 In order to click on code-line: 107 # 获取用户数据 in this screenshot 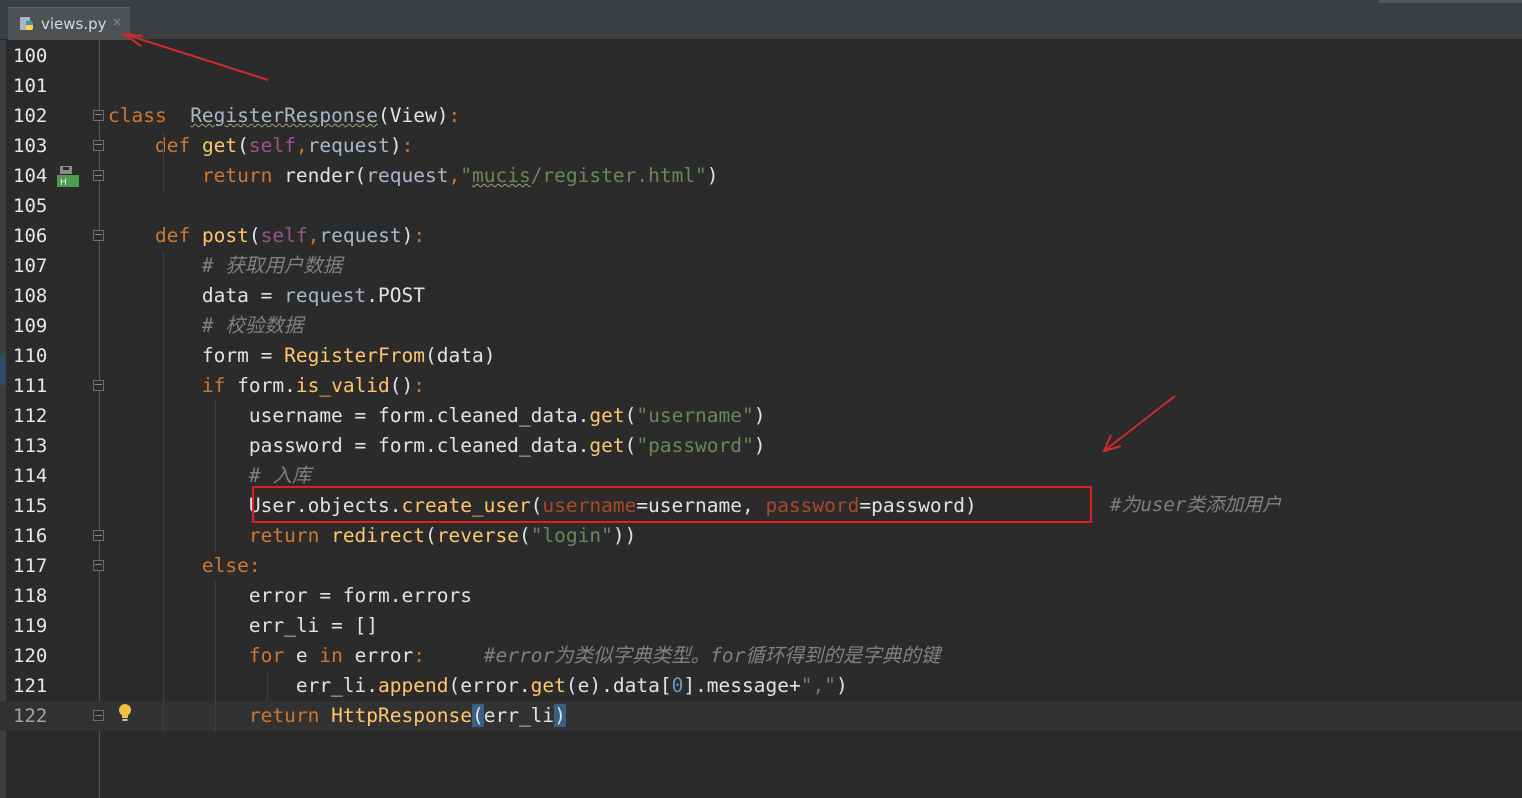, I will do `click(761, 266)`.